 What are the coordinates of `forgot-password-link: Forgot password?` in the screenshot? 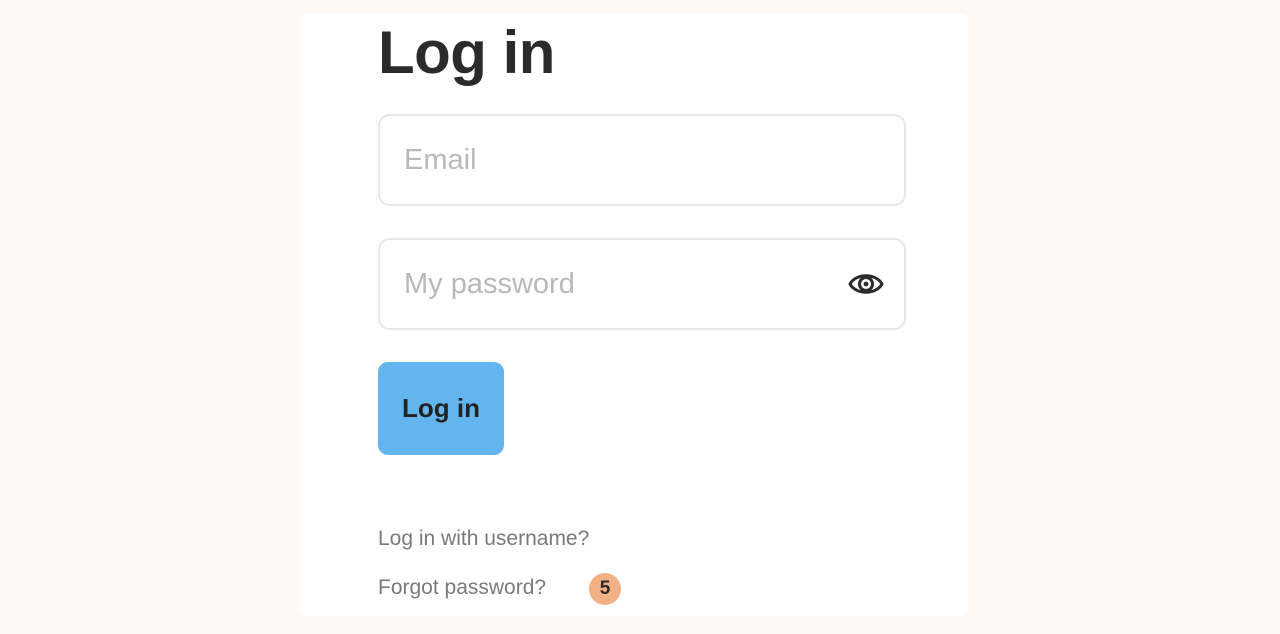 It's located at (462, 588).